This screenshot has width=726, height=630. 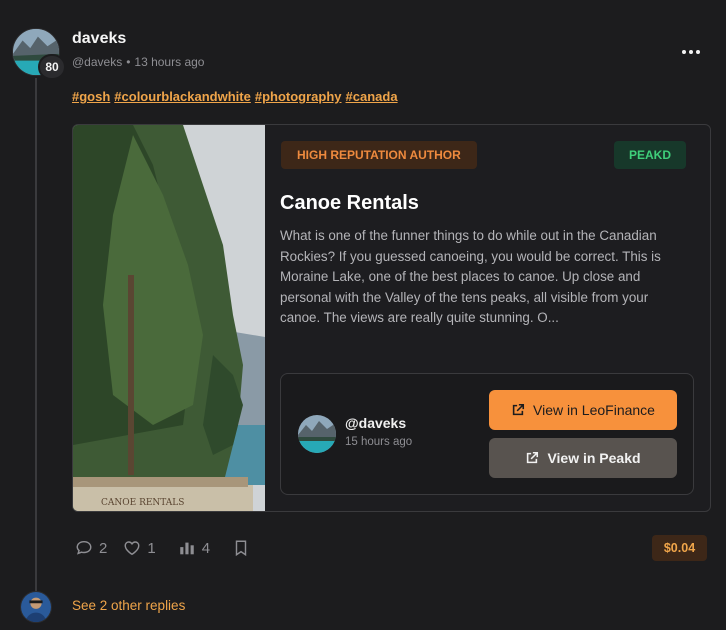 What do you see at coordinates (132, 548) in the screenshot?
I see `heart-icon` at bounding box center [132, 548].